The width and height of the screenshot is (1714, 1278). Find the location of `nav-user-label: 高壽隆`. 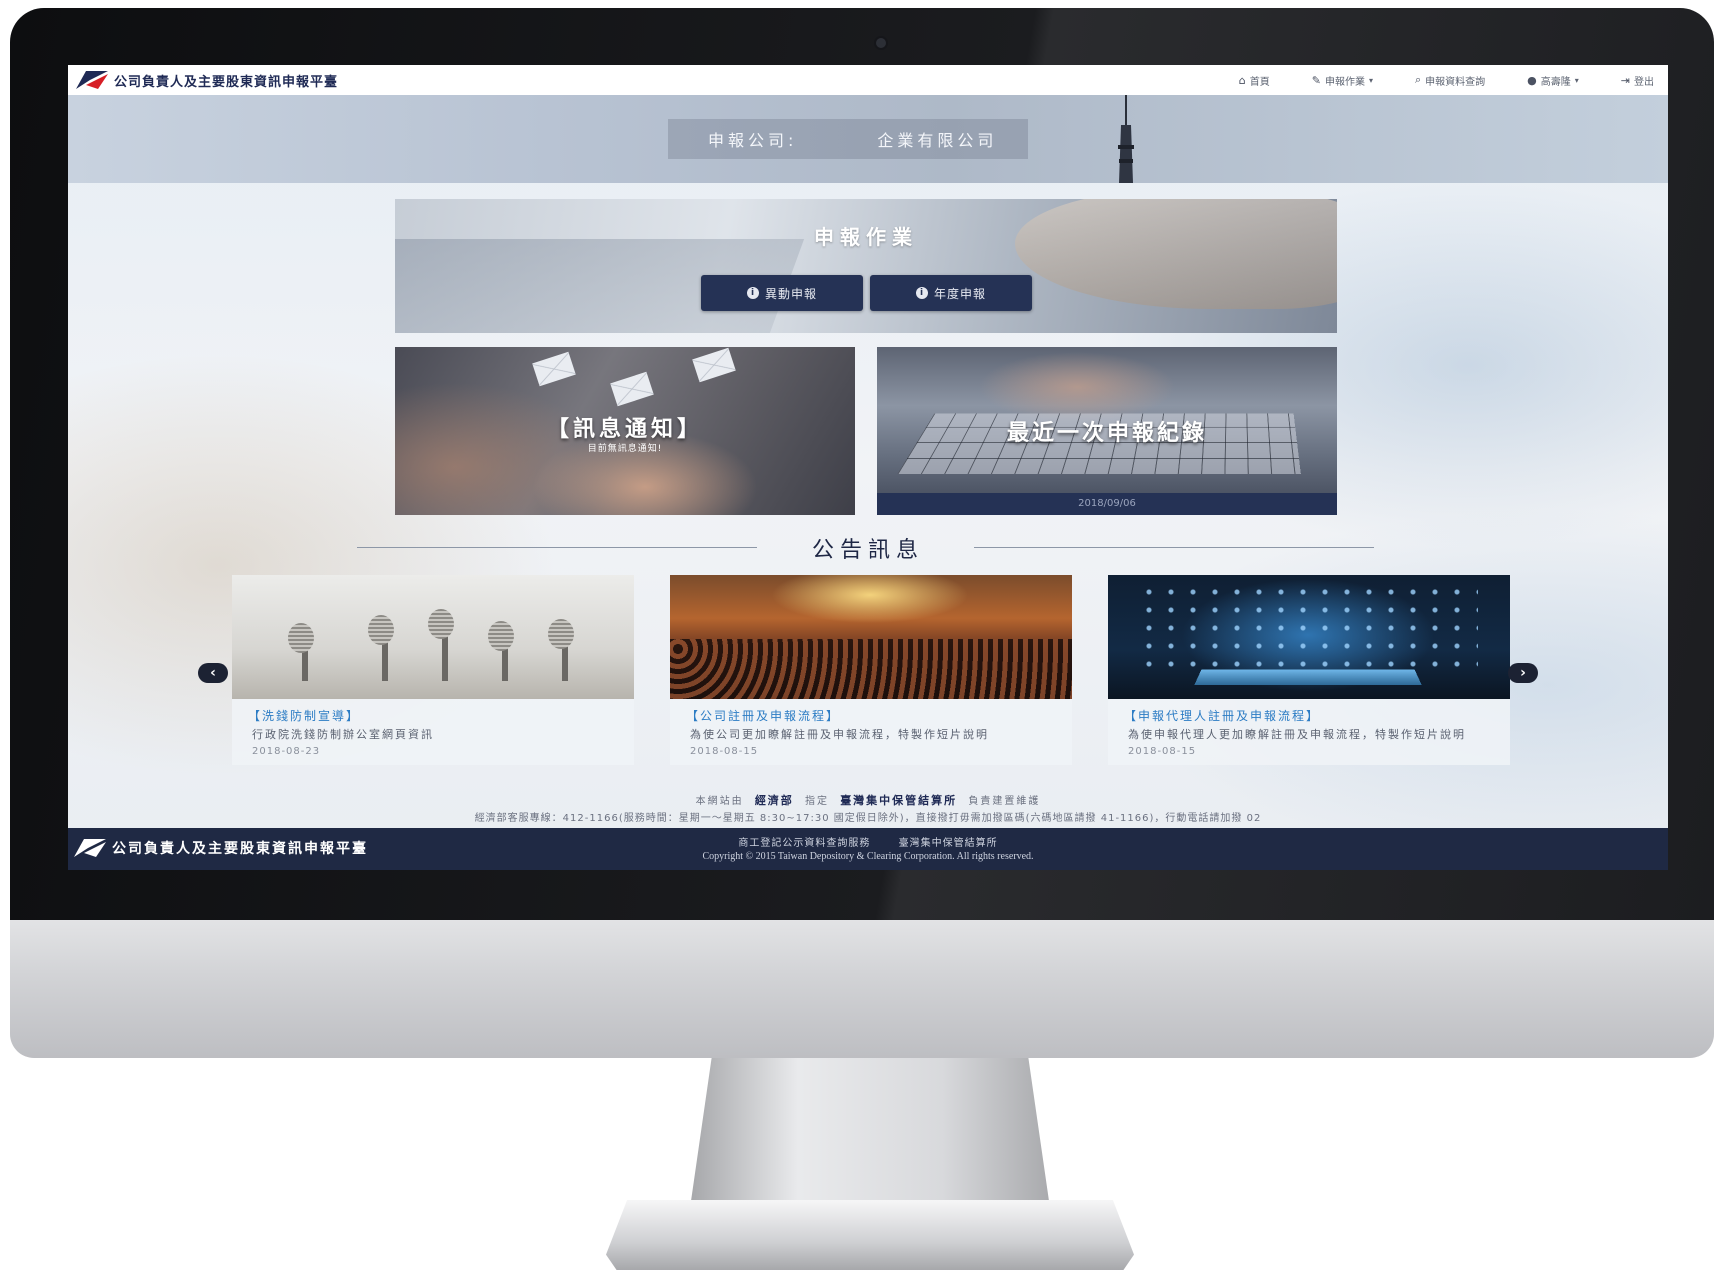

nav-user-label: 高壽隆 is located at coordinates (1556, 80).